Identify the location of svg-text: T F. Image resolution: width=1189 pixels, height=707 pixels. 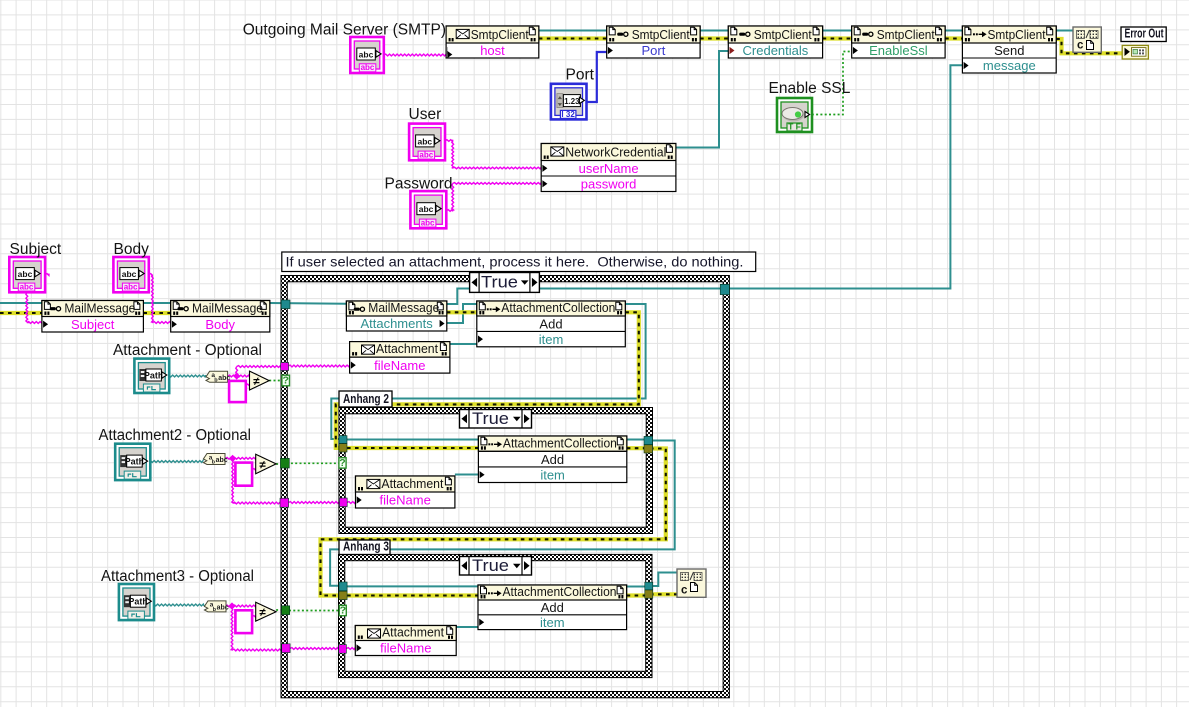
(794, 127).